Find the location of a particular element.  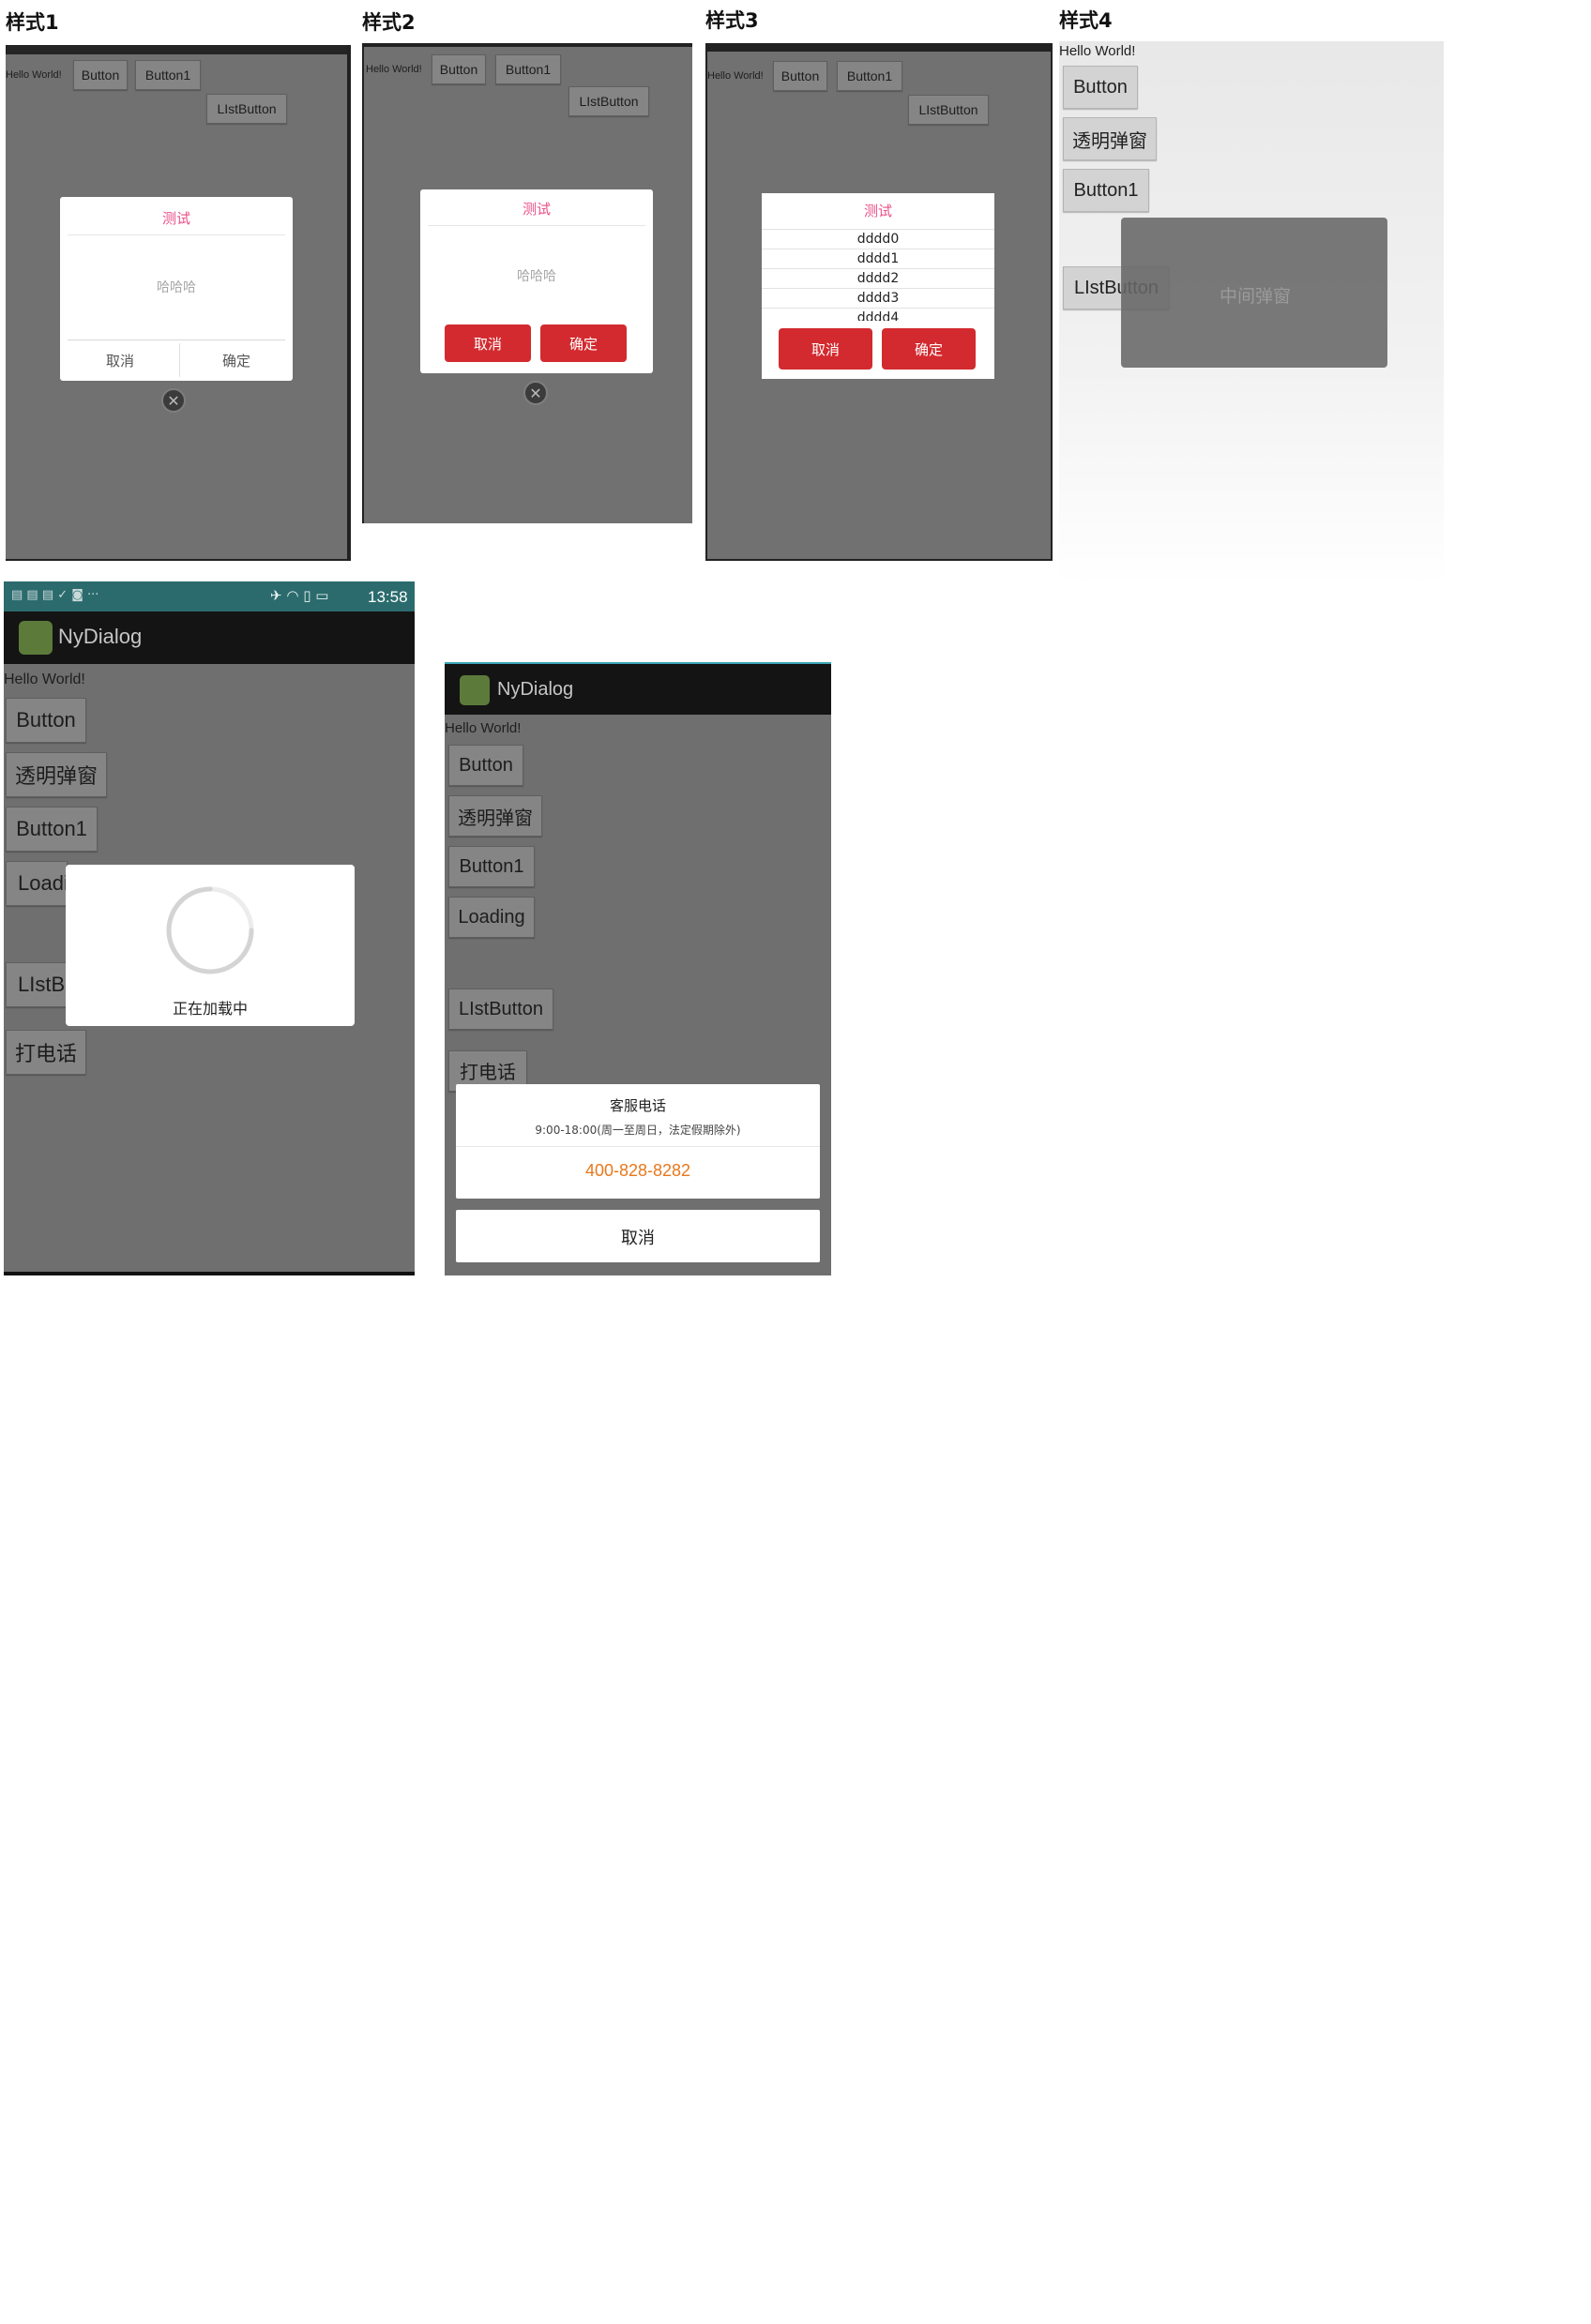

style1-hello: Hello World! is located at coordinates (34, 75).